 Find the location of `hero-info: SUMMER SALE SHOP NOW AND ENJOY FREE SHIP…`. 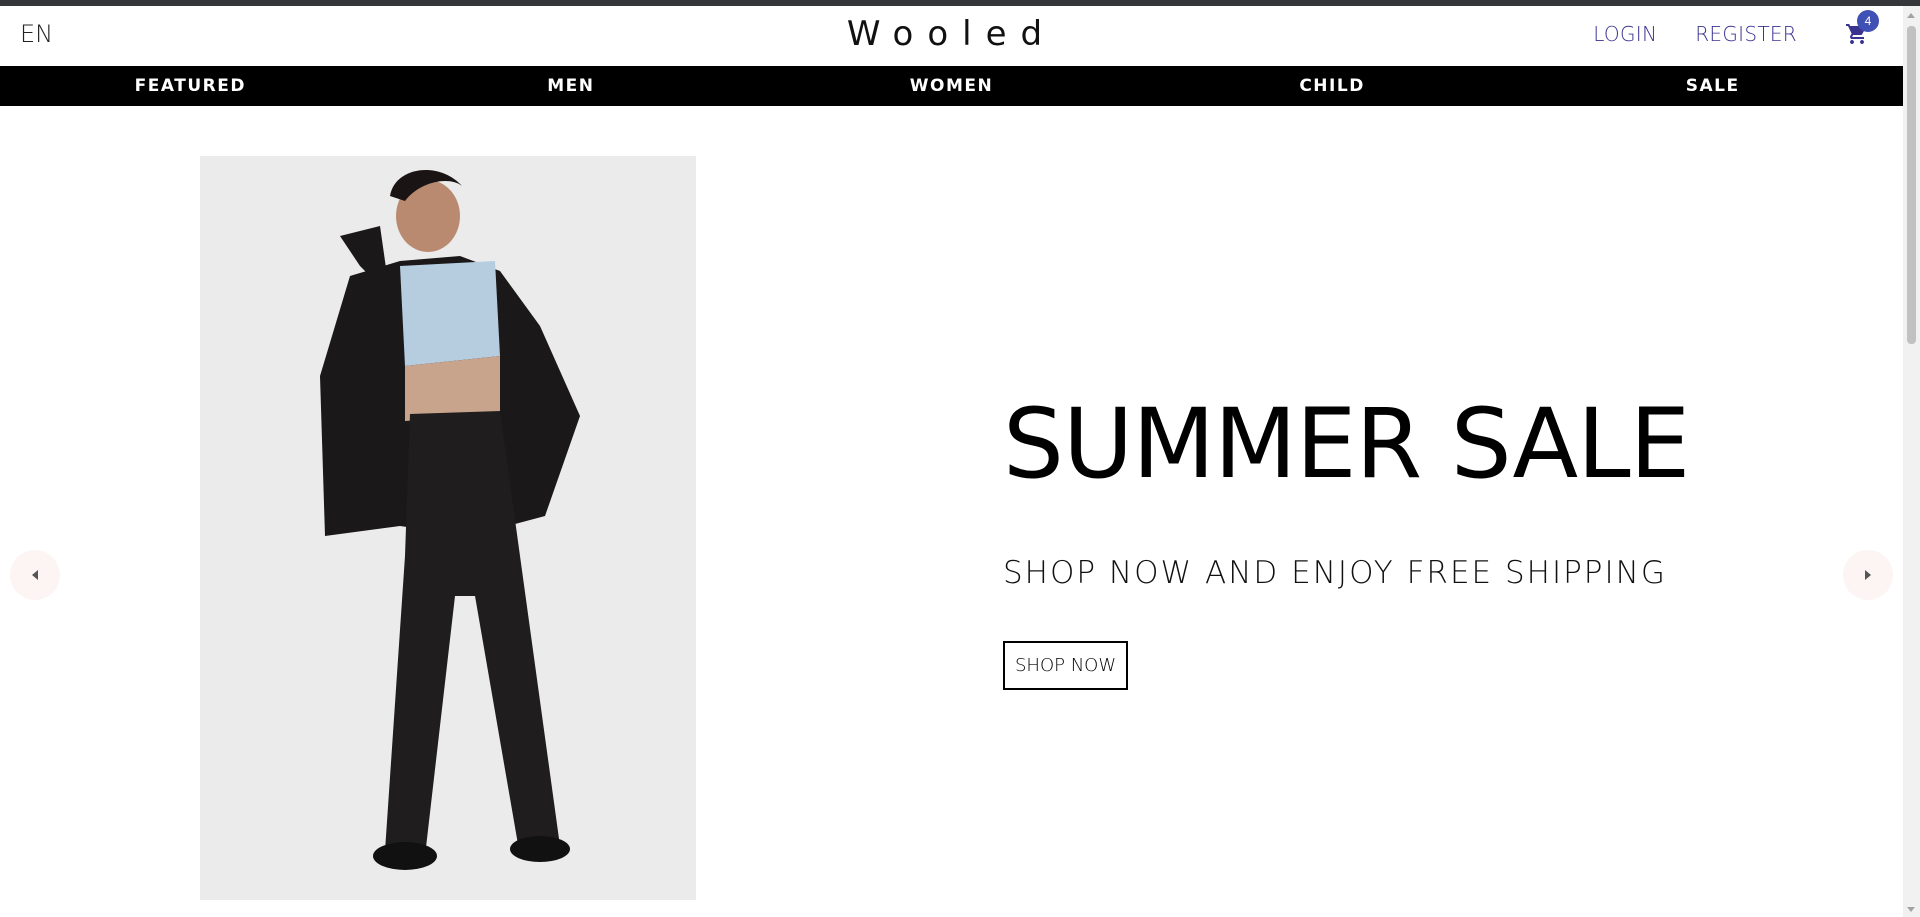

hero-info: SUMMER SALE SHOP NOW AND ENJOY FREE SHIP… is located at coordinates (1346, 539).